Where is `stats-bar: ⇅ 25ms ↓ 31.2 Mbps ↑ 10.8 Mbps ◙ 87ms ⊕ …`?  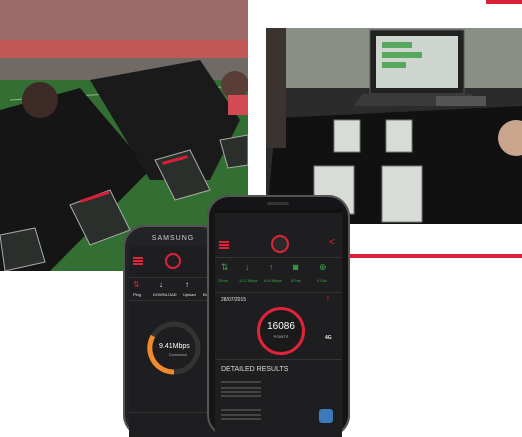
stats-bar: ⇅ 25ms ↓ 31.2 Mbps ↑ 10.8 Mbps ◙ 87ms ⊕ … is located at coordinates (278, 275).